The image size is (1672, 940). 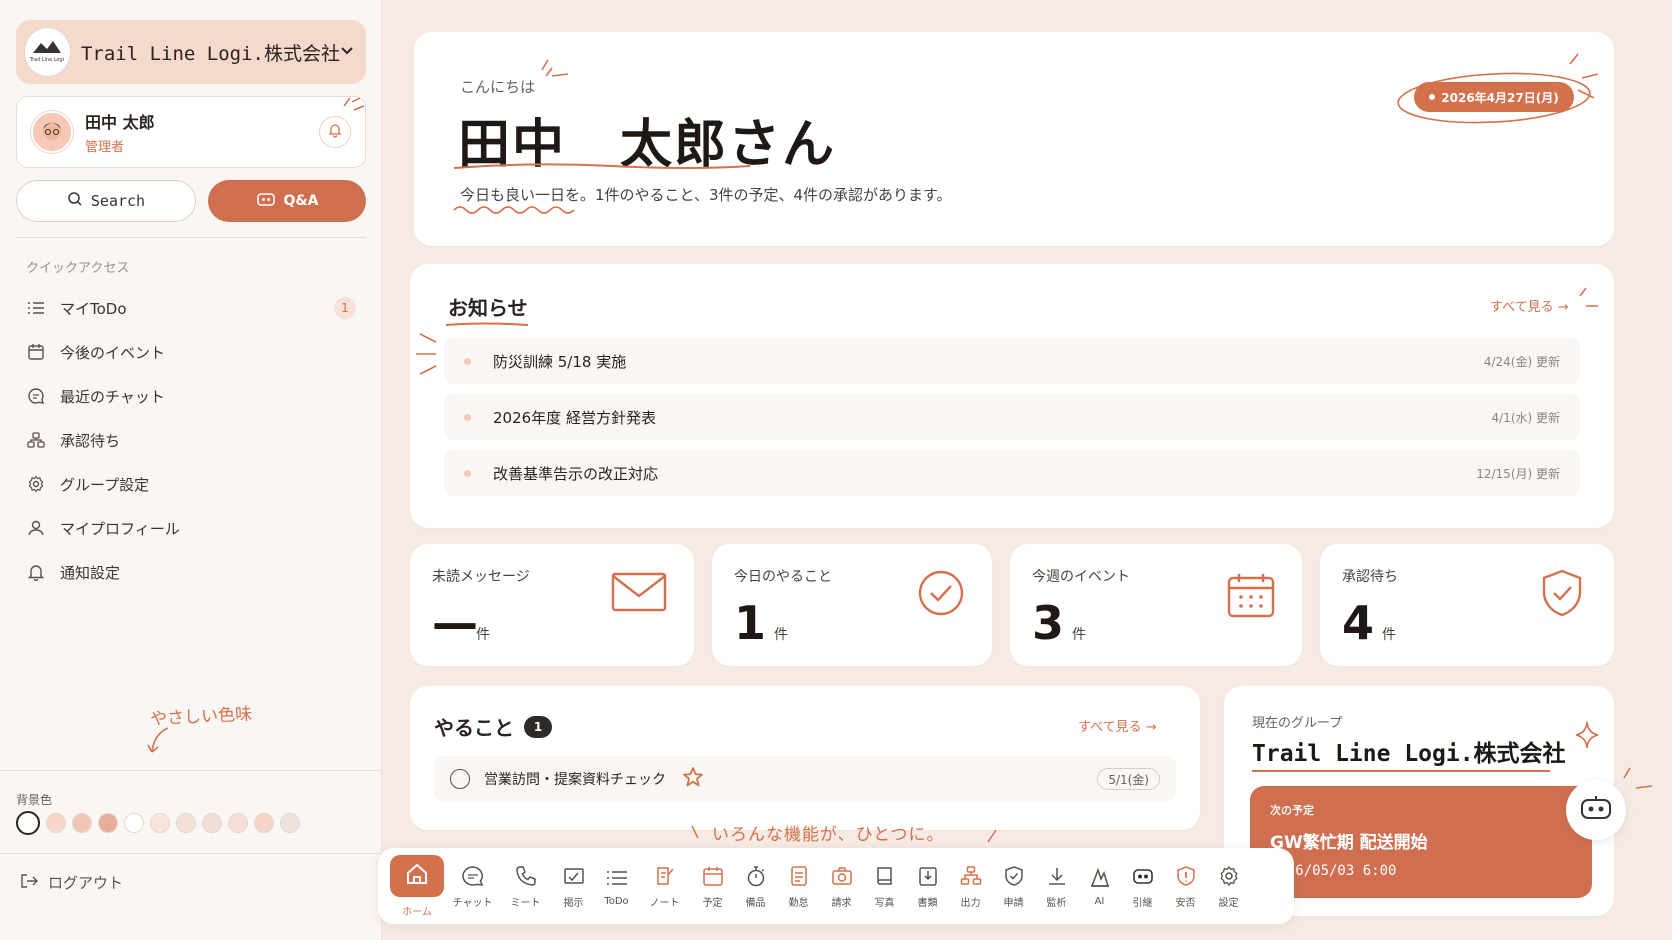 What do you see at coordinates (191, 132) in the screenshot?
I see `user-card: 田中 太郎 管理者` at bounding box center [191, 132].